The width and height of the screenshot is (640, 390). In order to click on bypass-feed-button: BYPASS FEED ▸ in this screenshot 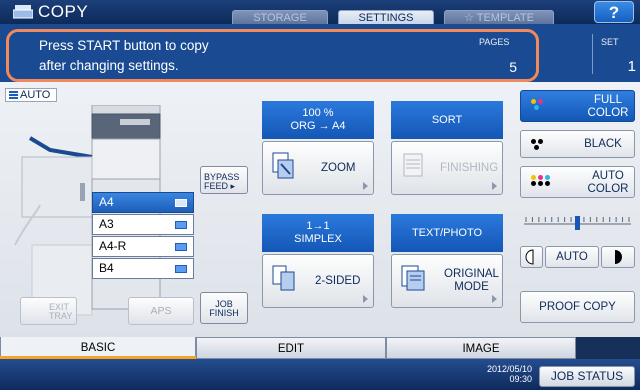, I will do `click(224, 180)`.